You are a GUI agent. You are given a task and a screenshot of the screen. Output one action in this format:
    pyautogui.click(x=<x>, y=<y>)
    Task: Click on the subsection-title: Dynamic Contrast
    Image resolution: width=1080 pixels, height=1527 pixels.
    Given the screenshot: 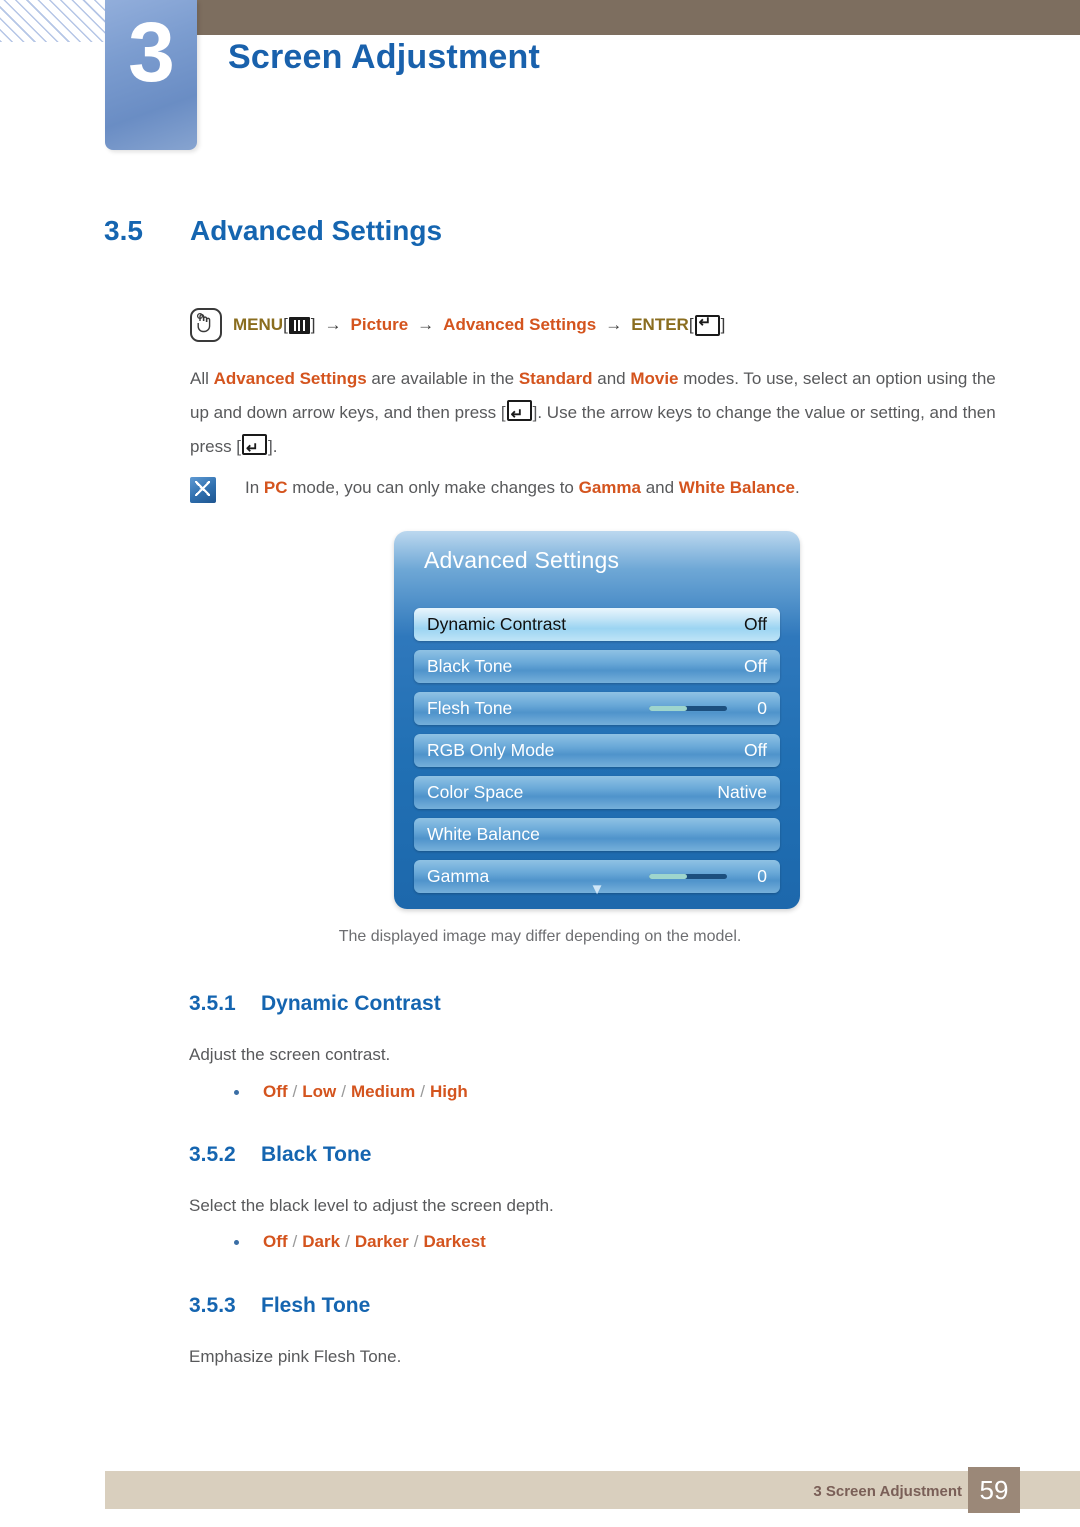 What is the action you would take?
    pyautogui.click(x=351, y=1003)
    